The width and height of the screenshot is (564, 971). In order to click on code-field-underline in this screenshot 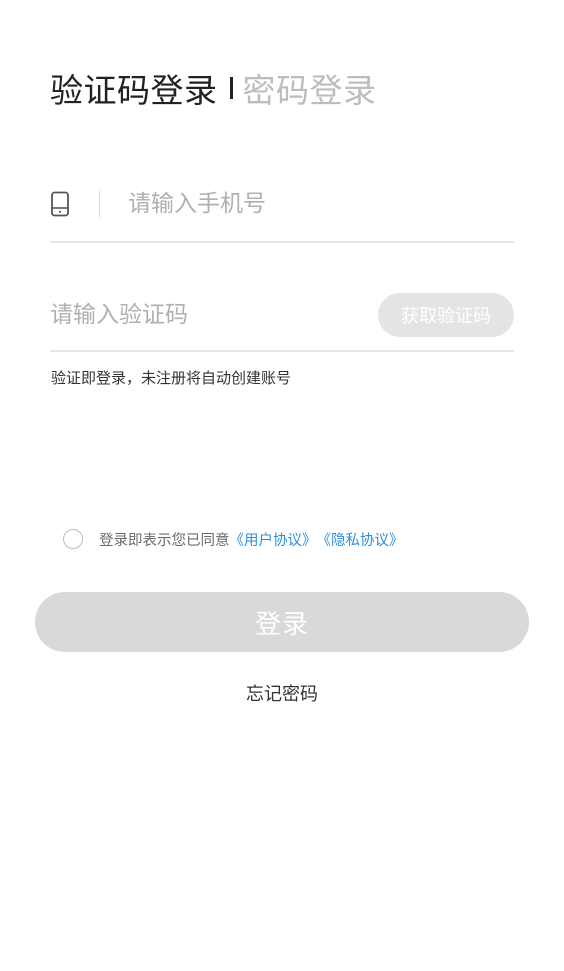, I will do `click(282, 351)`.